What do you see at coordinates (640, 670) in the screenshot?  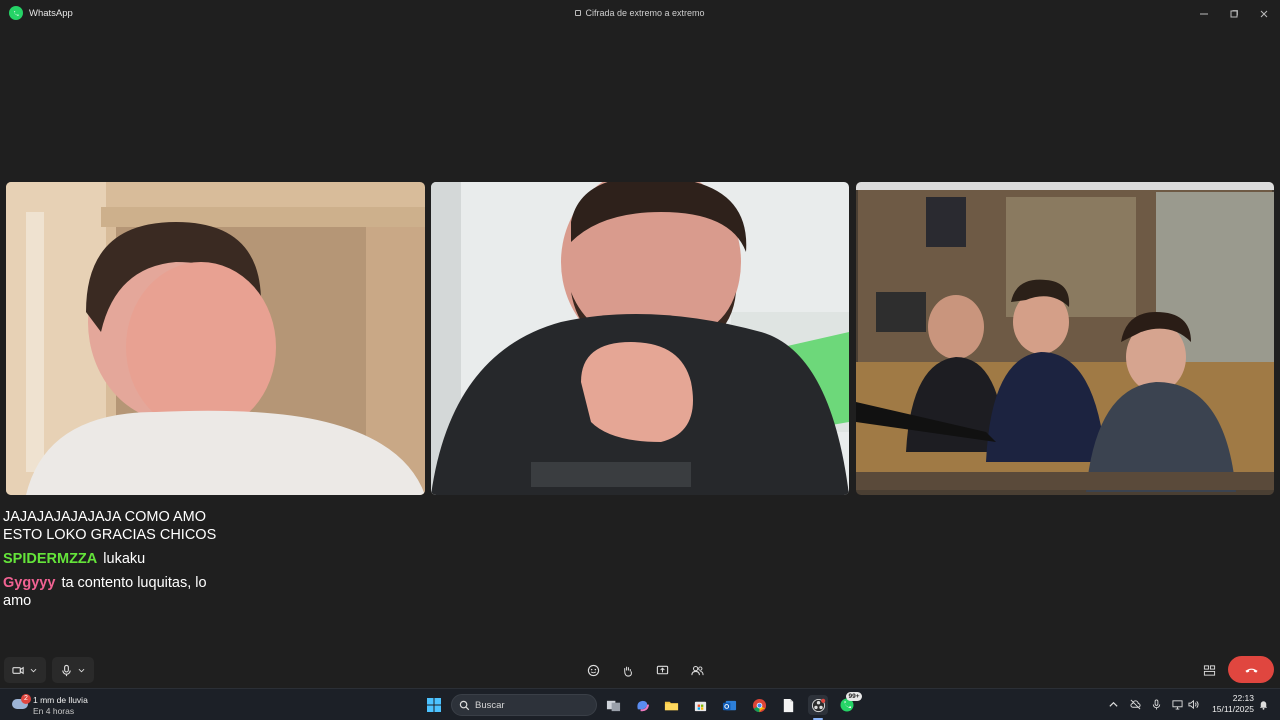 I see `call-controls-bar` at bounding box center [640, 670].